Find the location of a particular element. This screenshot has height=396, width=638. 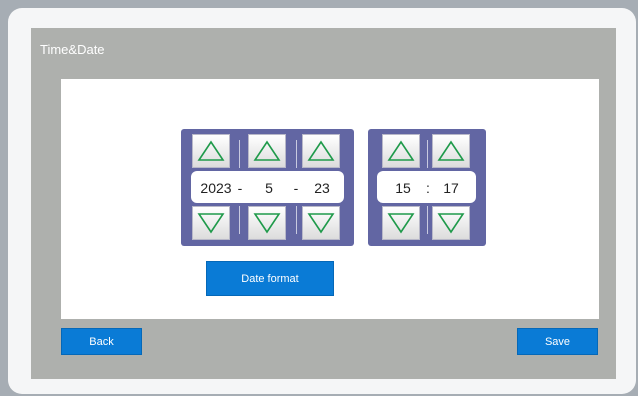

hour-up-button is located at coordinates (401, 151).